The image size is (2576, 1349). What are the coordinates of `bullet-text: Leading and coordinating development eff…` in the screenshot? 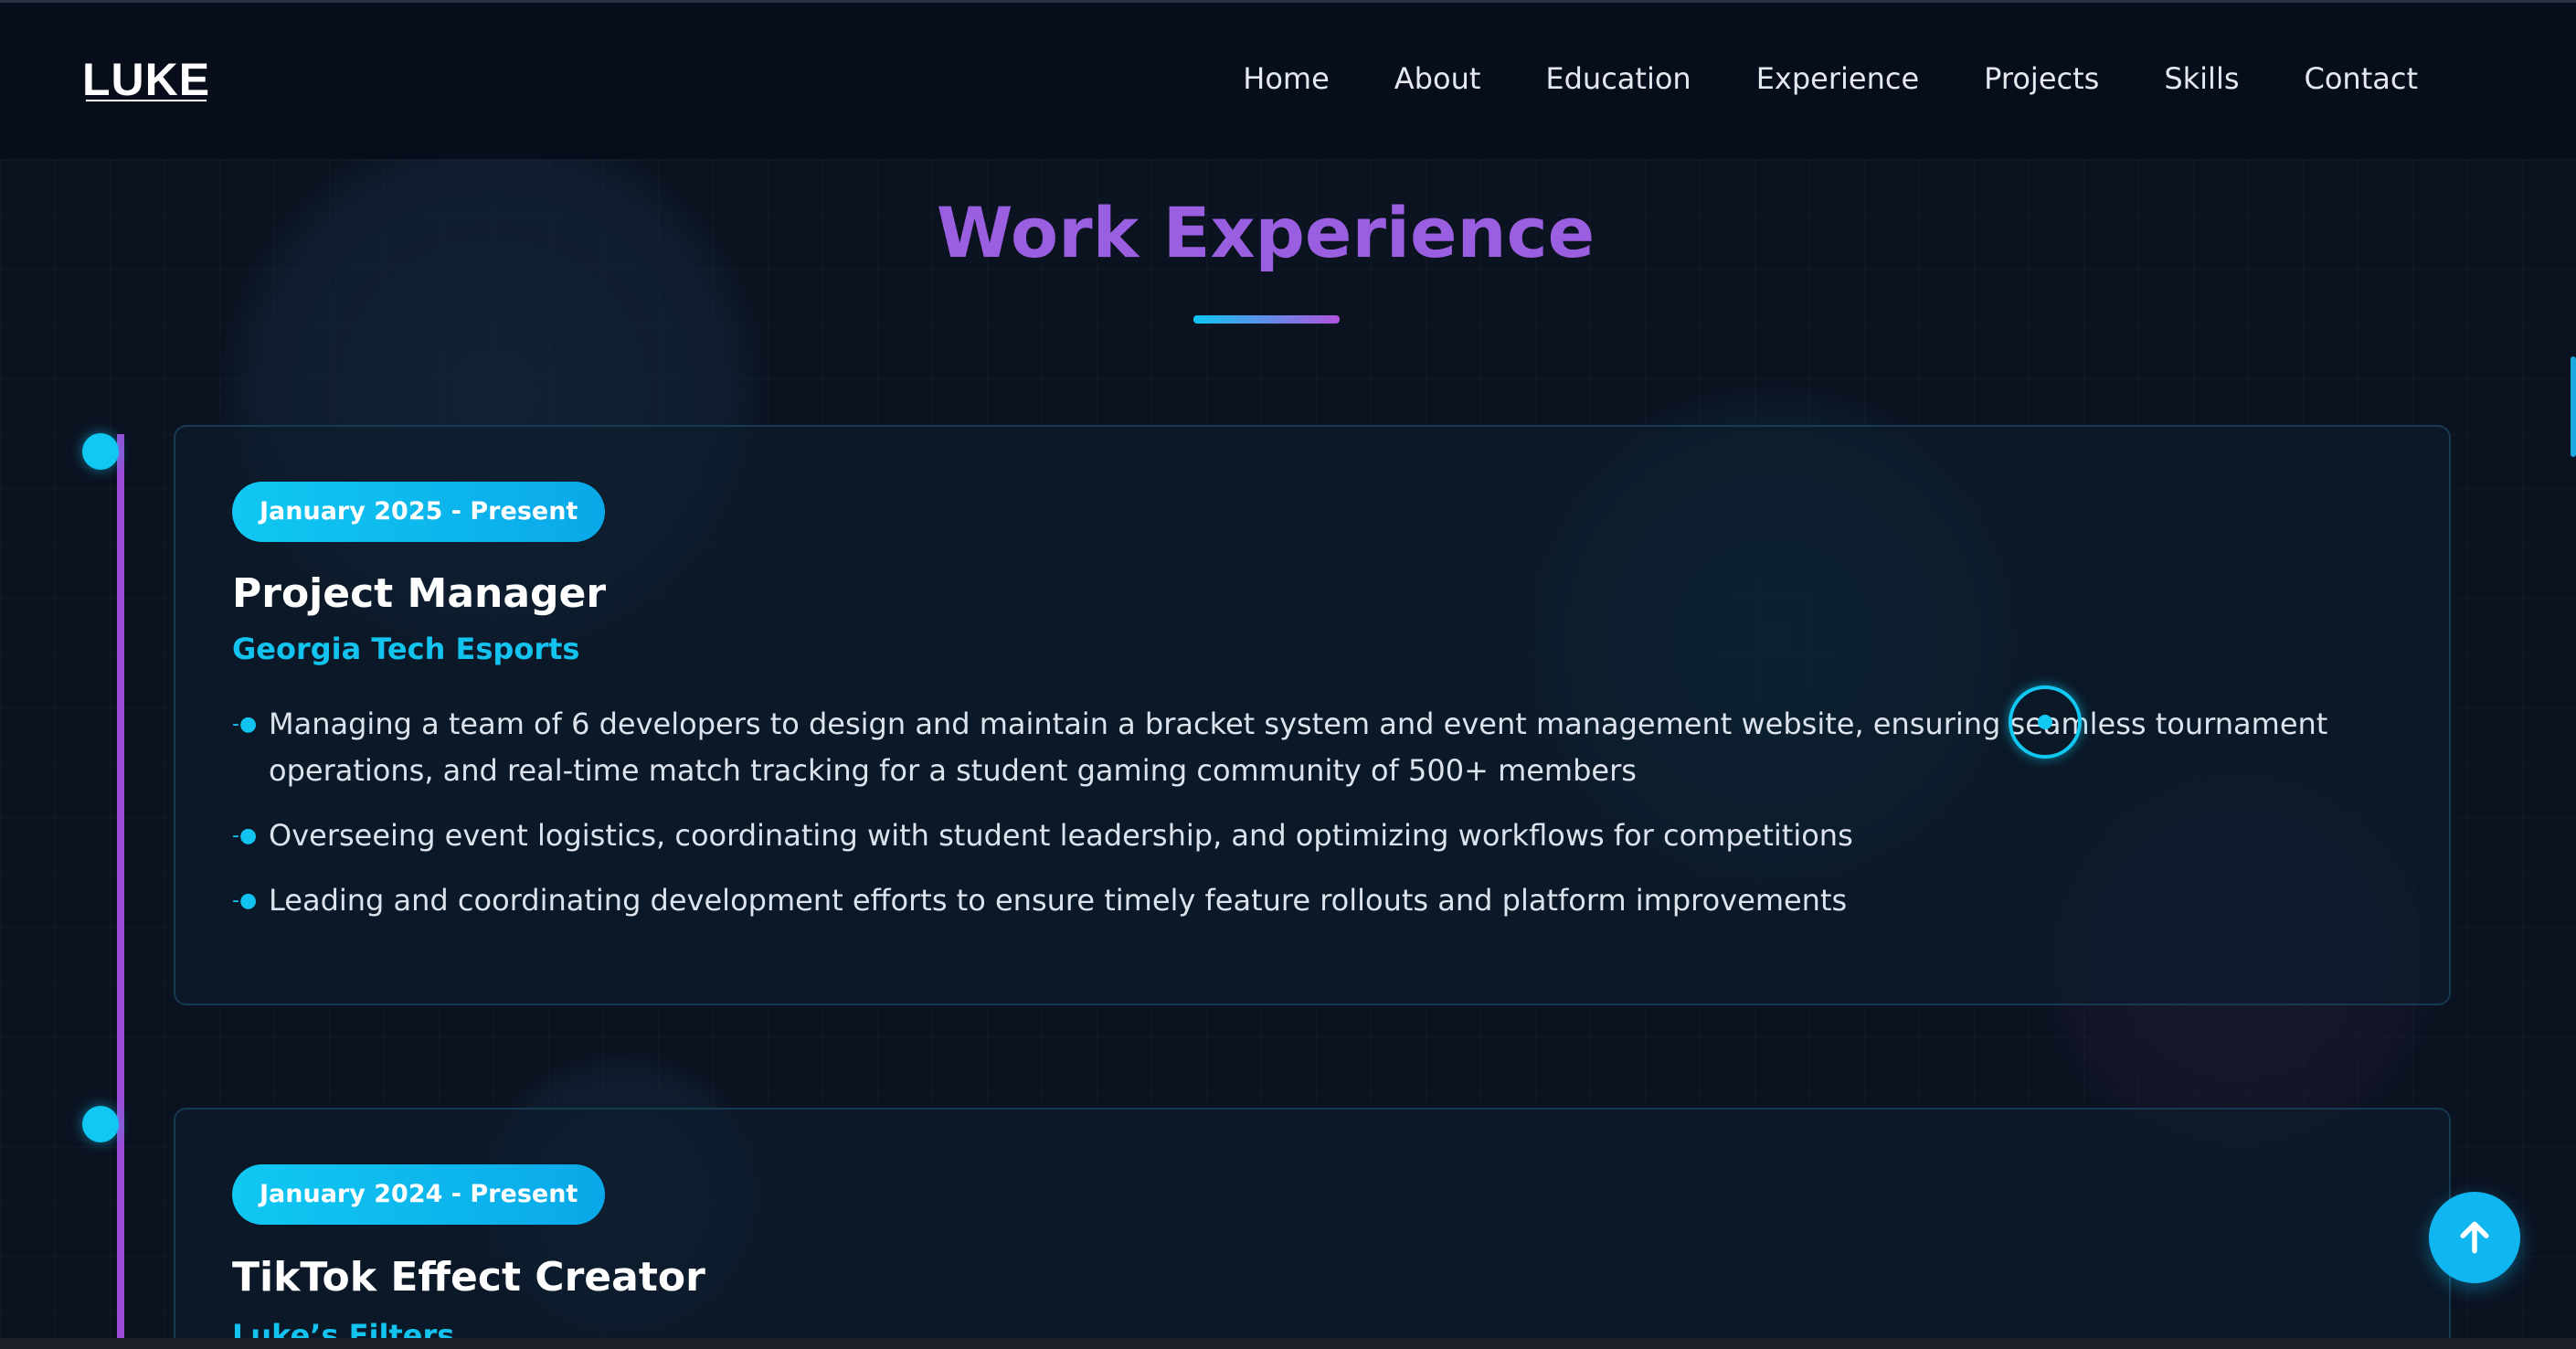 It's located at (1058, 900).